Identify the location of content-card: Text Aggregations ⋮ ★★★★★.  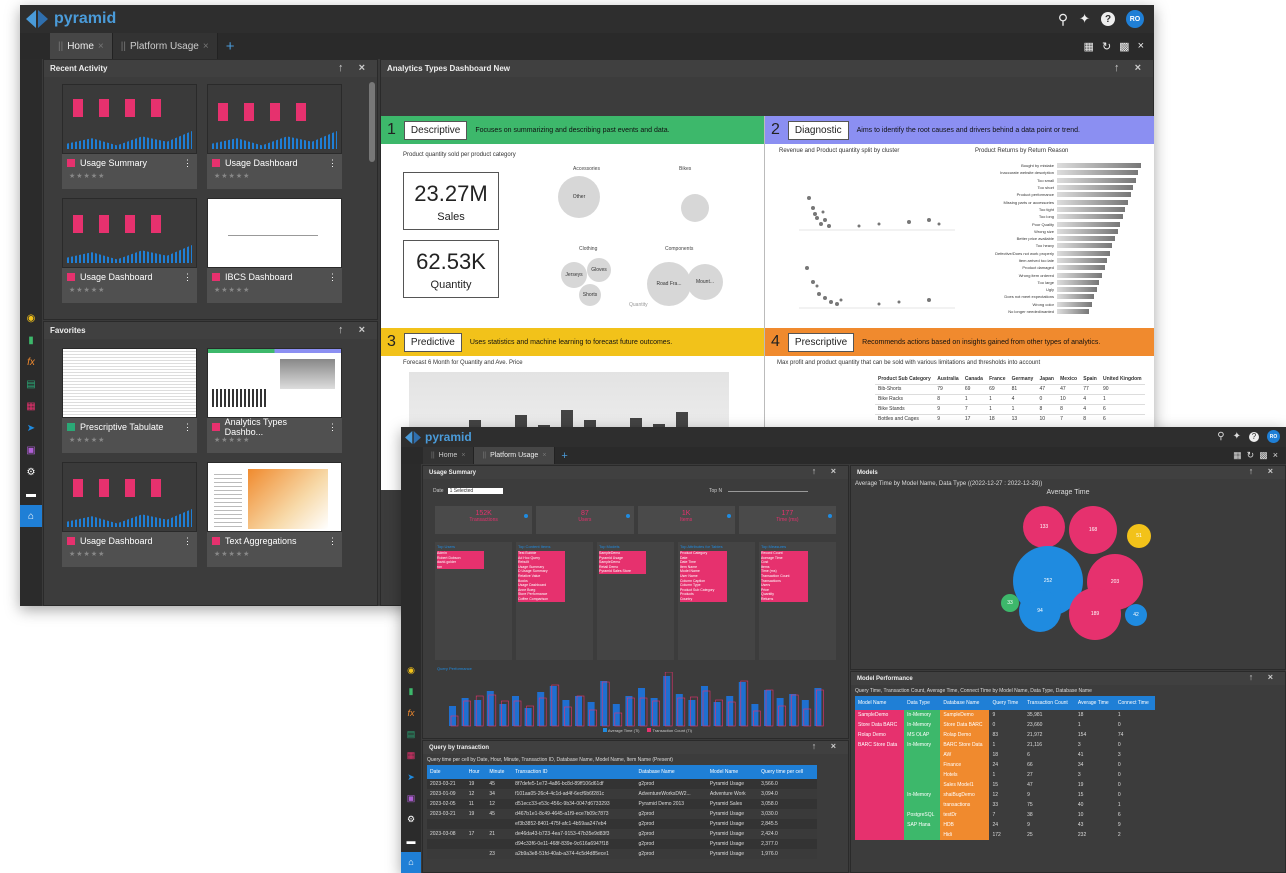
(274, 514).